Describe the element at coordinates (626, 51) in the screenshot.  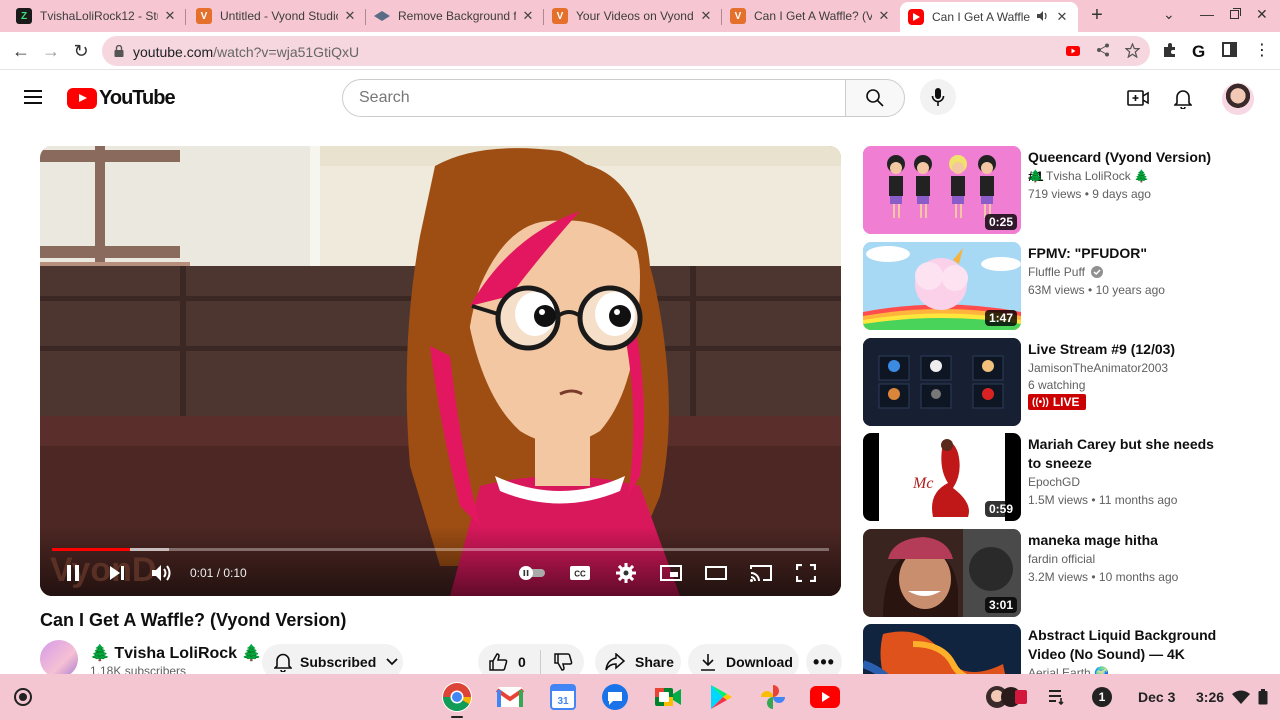
I see `address-bar: youtube.com/watch?v=wja51GtiQxU` at that location.